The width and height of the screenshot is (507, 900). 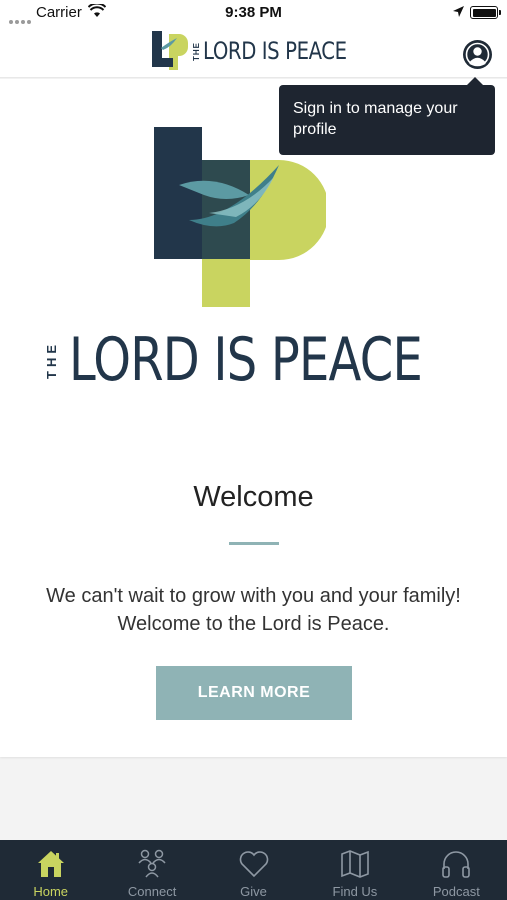 I want to click on home-icon, so click(x=50, y=864).